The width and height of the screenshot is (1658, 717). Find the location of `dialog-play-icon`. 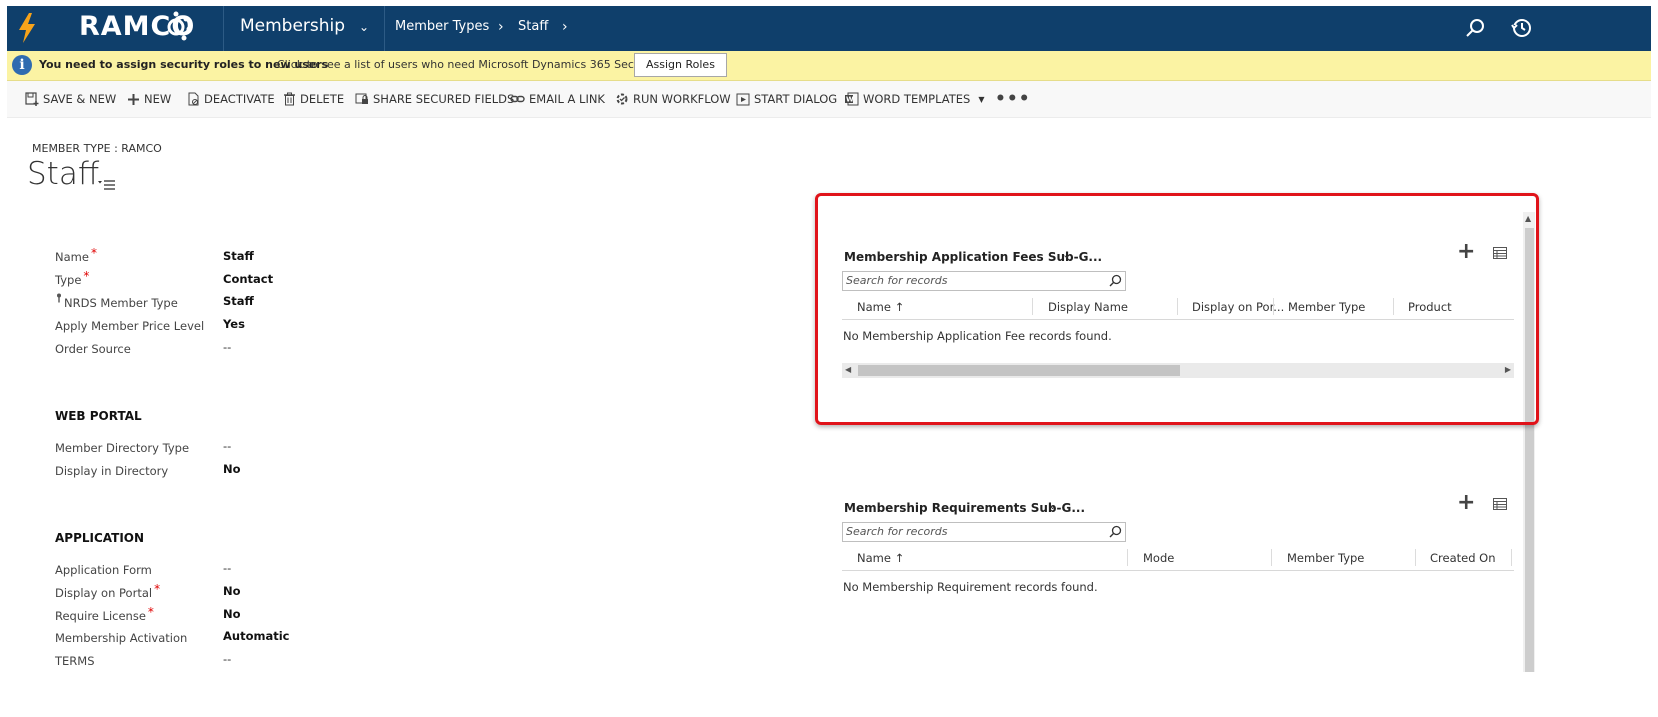

dialog-play-icon is located at coordinates (743, 99).